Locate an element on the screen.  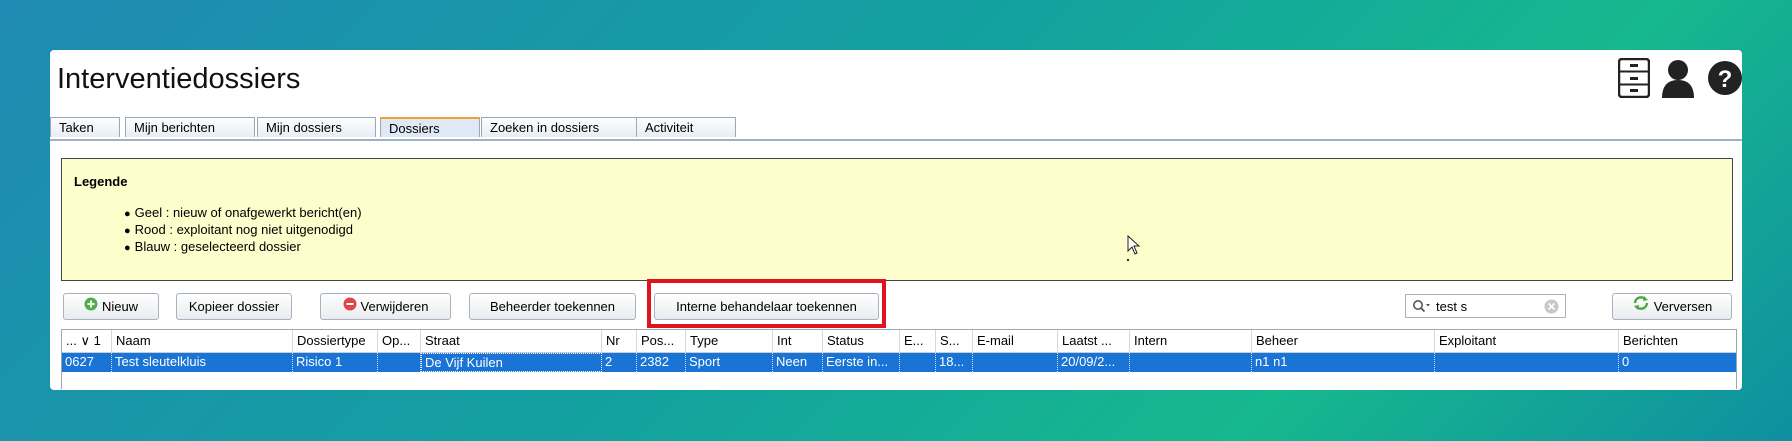
tab-dossiers: Dossiers is located at coordinates (430, 127).